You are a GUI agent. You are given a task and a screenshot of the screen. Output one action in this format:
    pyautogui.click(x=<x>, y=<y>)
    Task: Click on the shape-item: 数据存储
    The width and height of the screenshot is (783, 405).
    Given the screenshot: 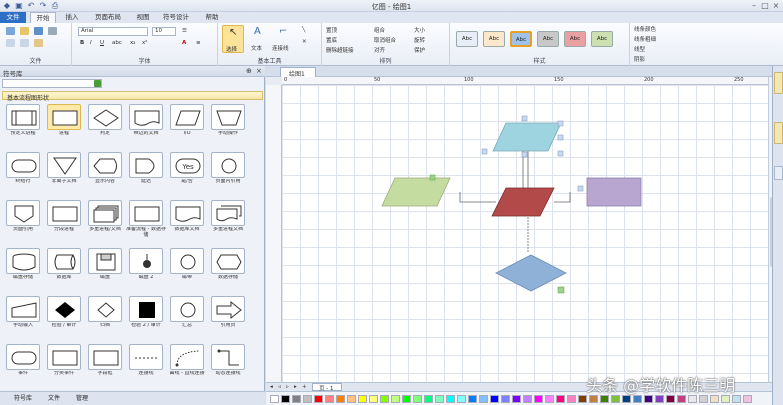 What is the action you would take?
    pyautogui.click(x=228, y=266)
    